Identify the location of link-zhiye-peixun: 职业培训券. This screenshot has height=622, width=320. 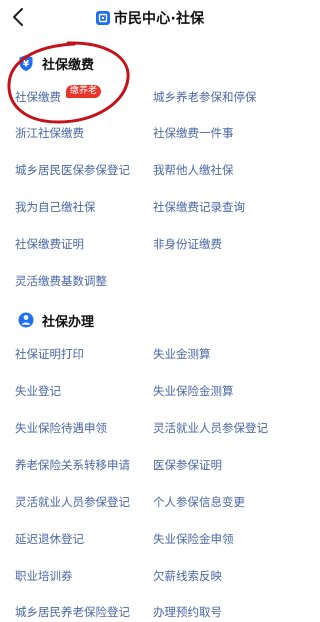
(44, 576).